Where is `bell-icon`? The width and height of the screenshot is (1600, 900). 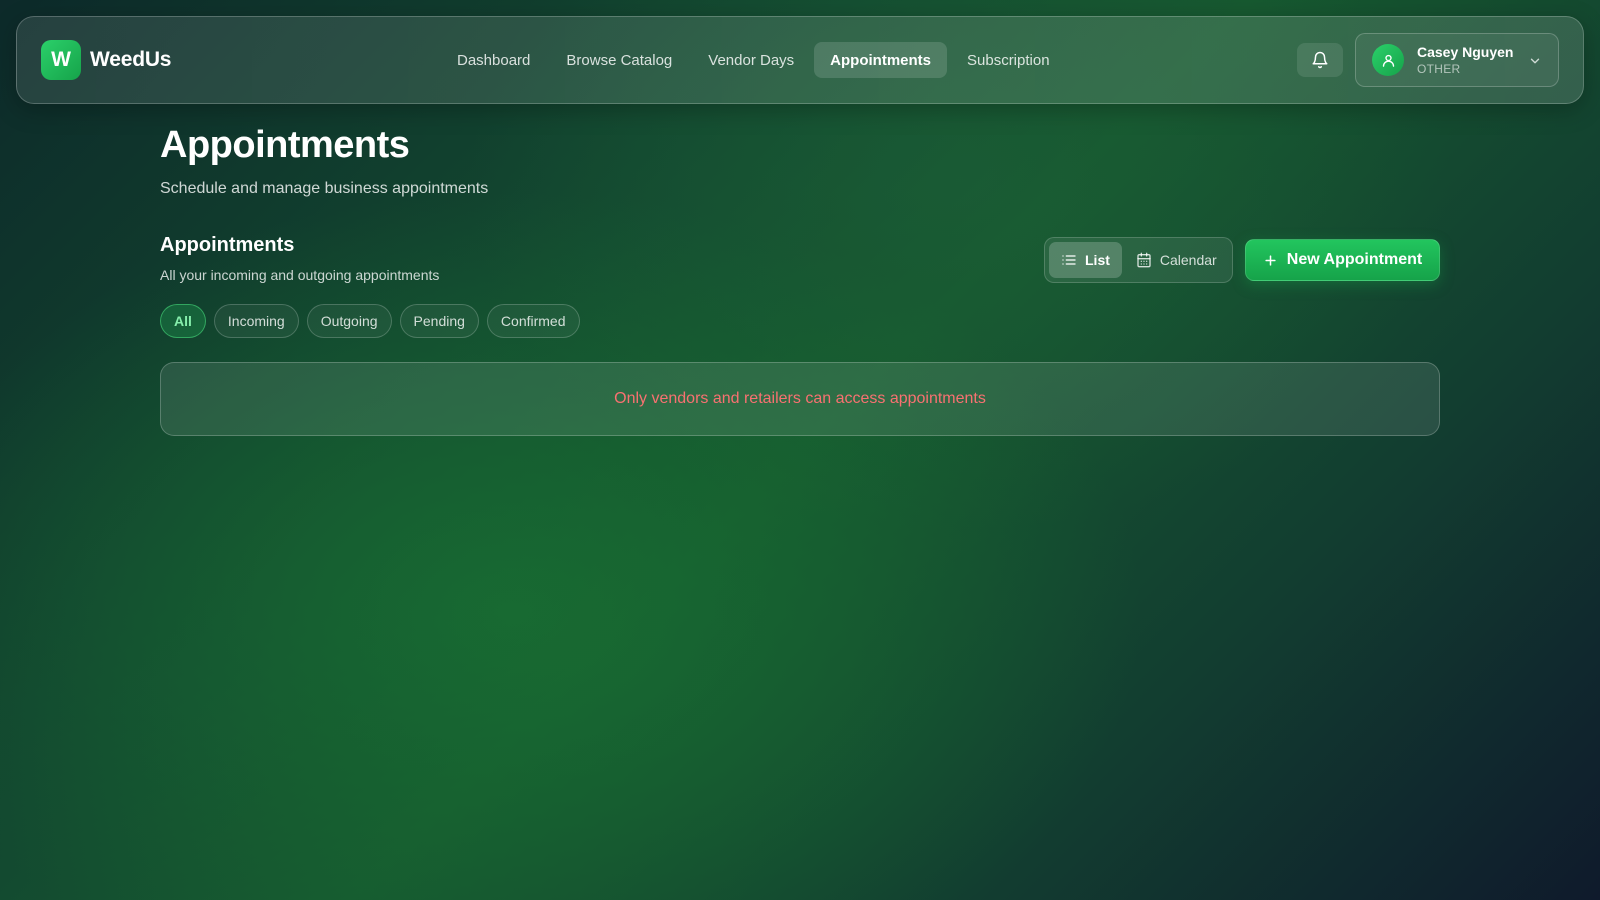
bell-icon is located at coordinates (1320, 60).